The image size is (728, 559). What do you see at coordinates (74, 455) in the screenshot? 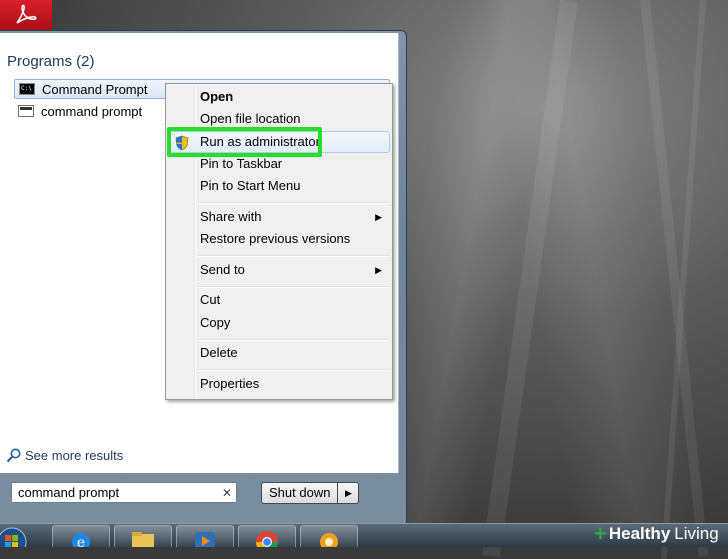
I see `see-more-label: See more results` at bounding box center [74, 455].